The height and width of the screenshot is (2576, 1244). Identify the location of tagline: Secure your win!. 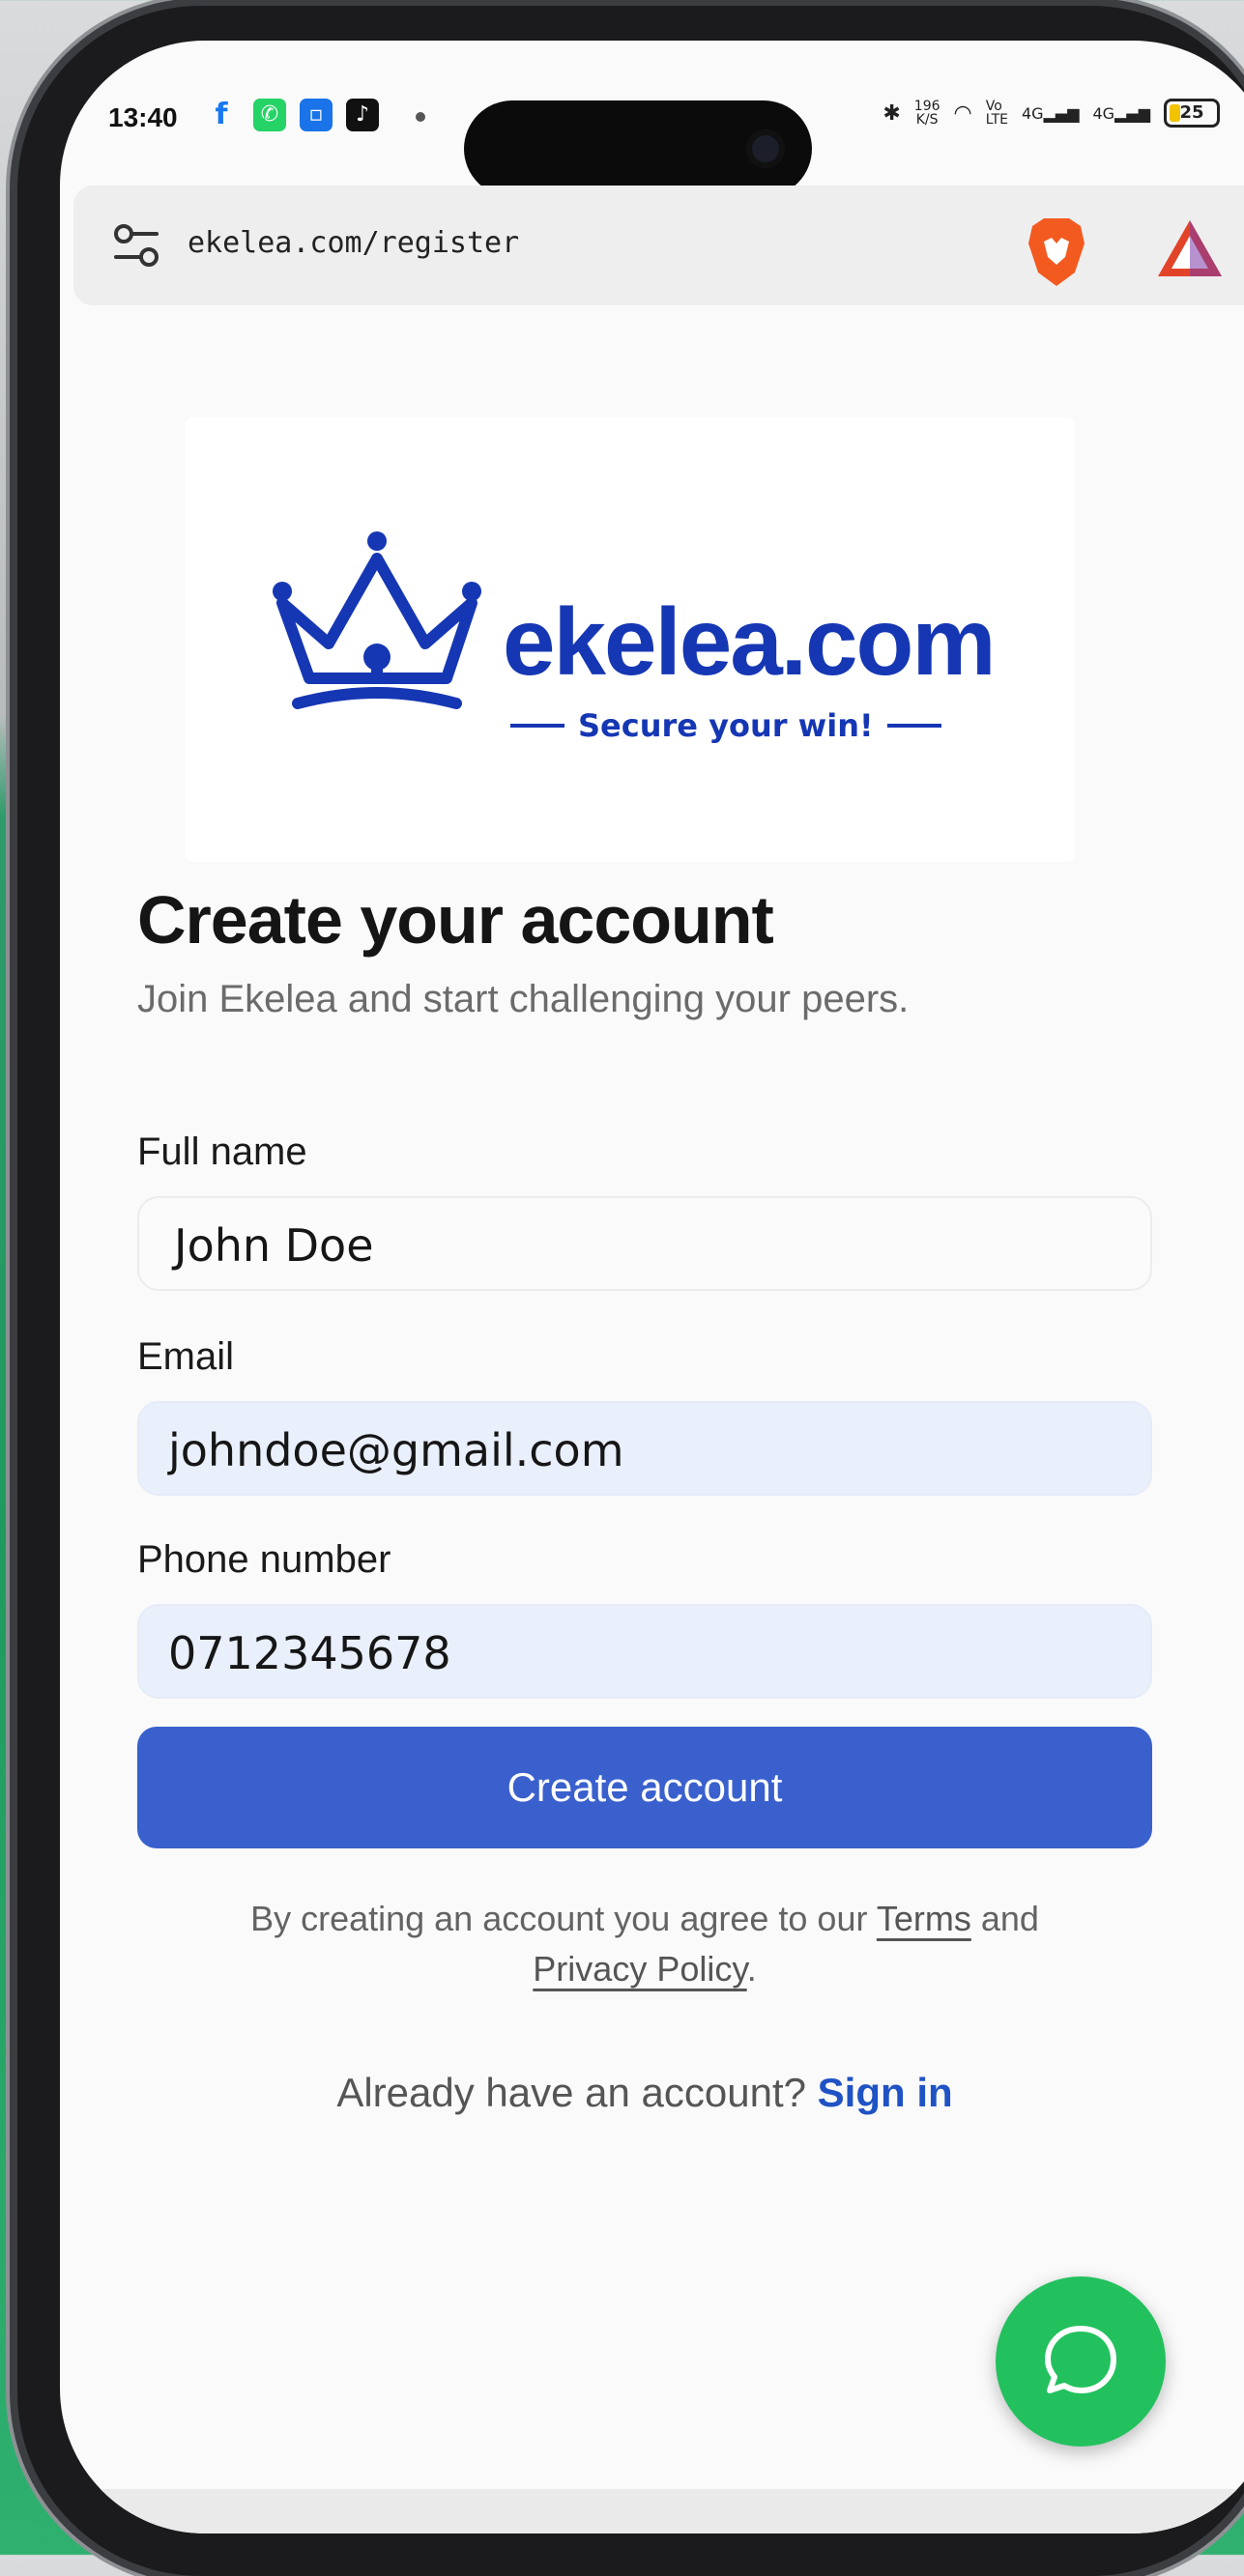
(725, 725).